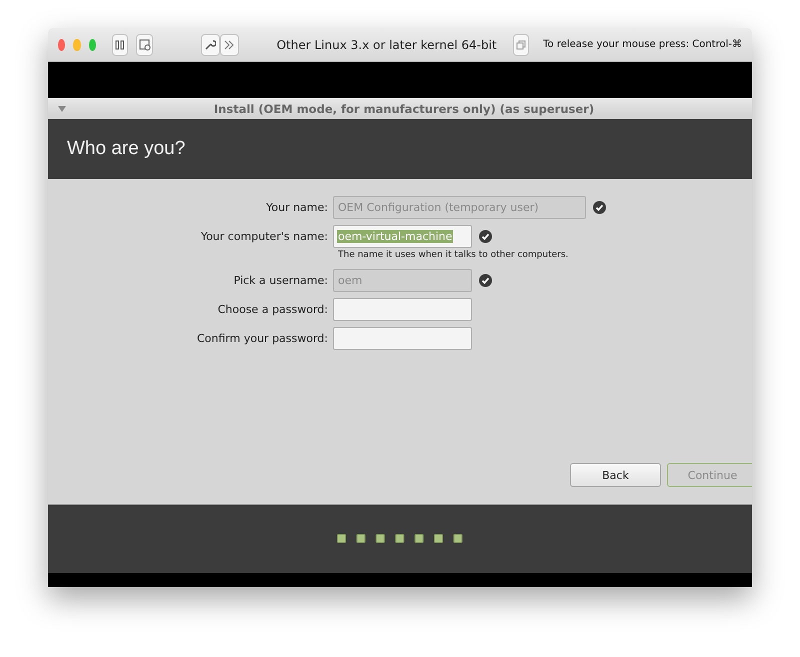 Image resolution: width=800 pixels, height=657 pixels. What do you see at coordinates (76, 44) in the screenshot?
I see `minimize-button` at bounding box center [76, 44].